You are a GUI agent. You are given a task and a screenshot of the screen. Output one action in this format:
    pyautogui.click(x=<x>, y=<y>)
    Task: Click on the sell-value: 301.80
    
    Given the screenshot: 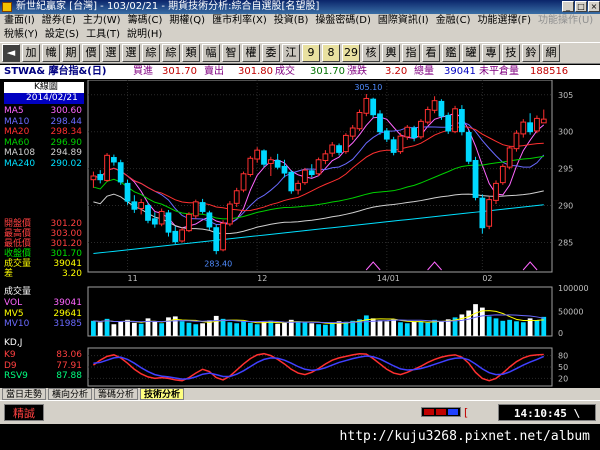 What is the action you would take?
    pyautogui.click(x=255, y=71)
    